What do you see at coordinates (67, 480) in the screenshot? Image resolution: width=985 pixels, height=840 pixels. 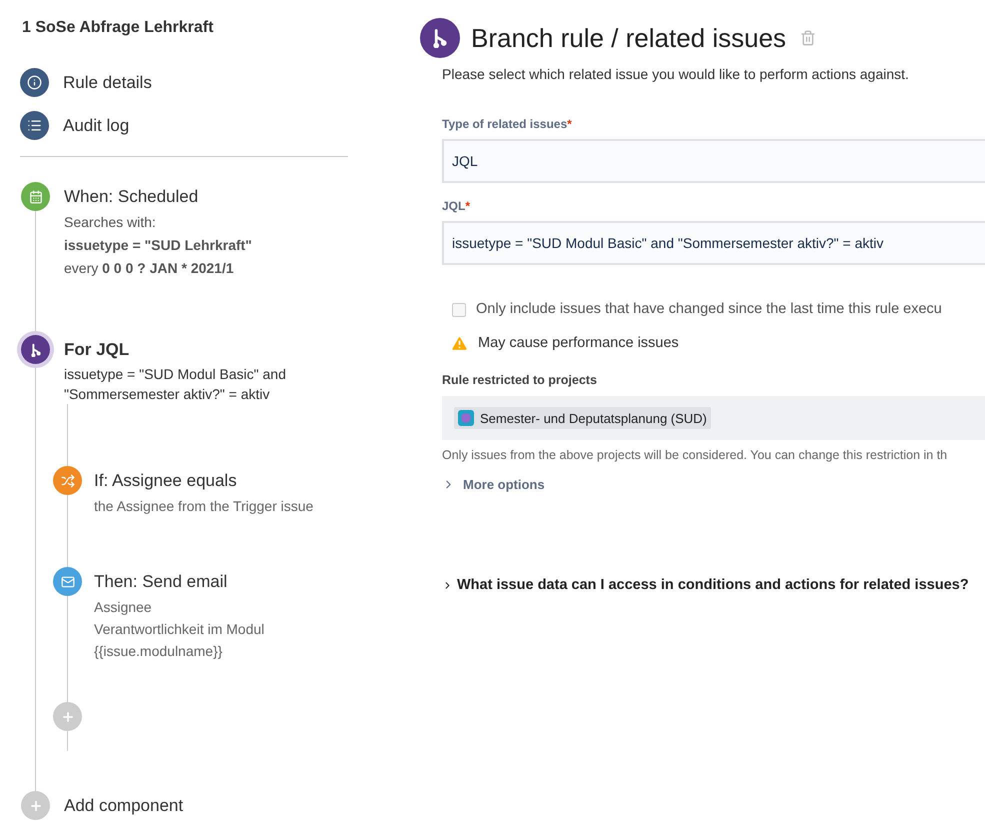 I see `shuffle-icon` at bounding box center [67, 480].